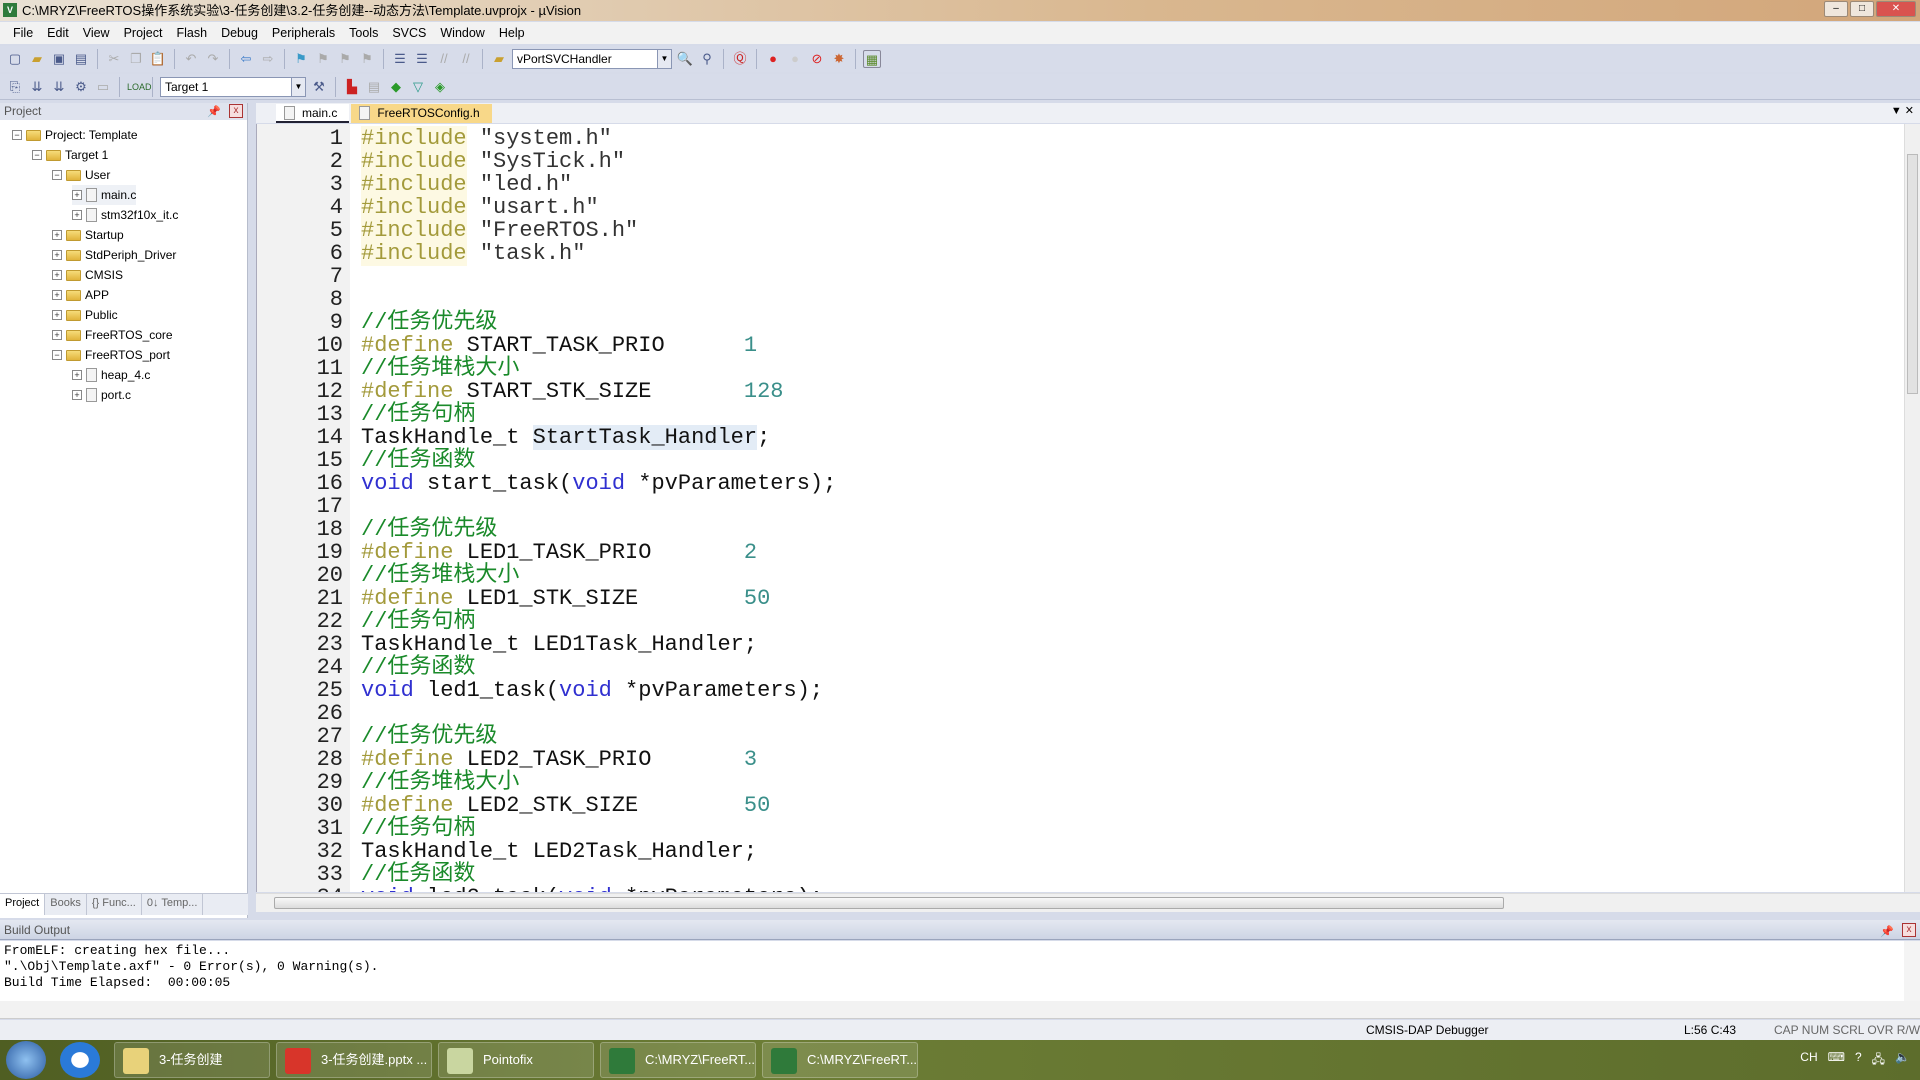 The image size is (1920, 1080). What do you see at coordinates (352, 87) in the screenshot?
I see `manage-project-items-icon: ▙` at bounding box center [352, 87].